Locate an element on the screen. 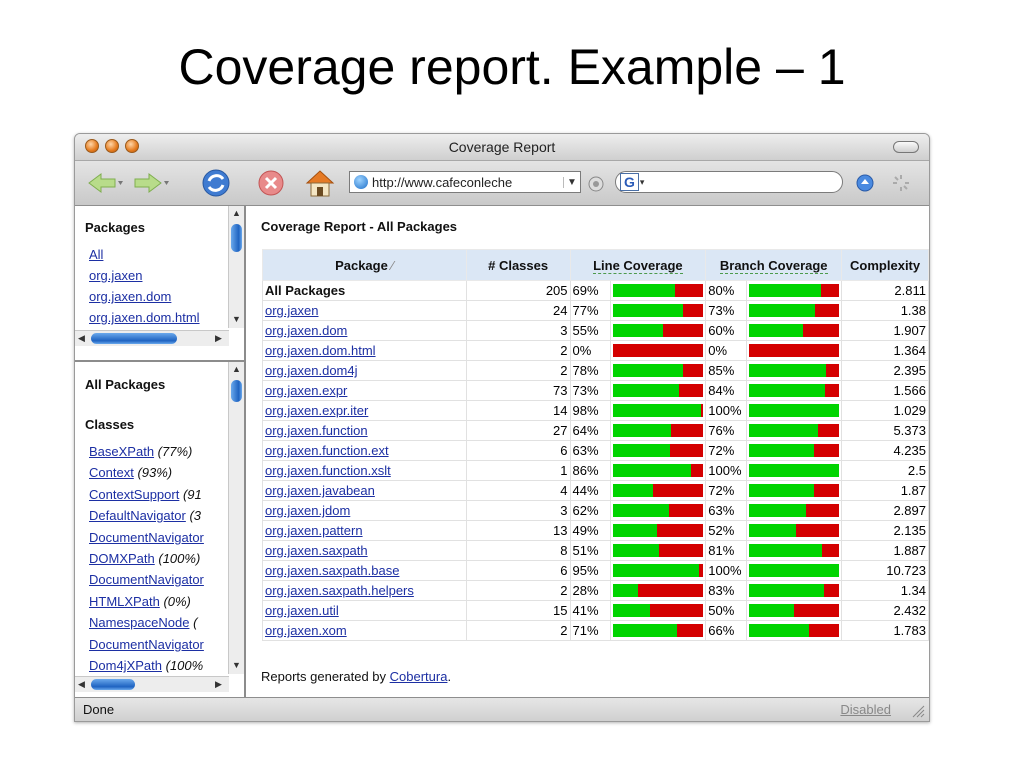  search-engine-icon: G is located at coordinates (629, 182).